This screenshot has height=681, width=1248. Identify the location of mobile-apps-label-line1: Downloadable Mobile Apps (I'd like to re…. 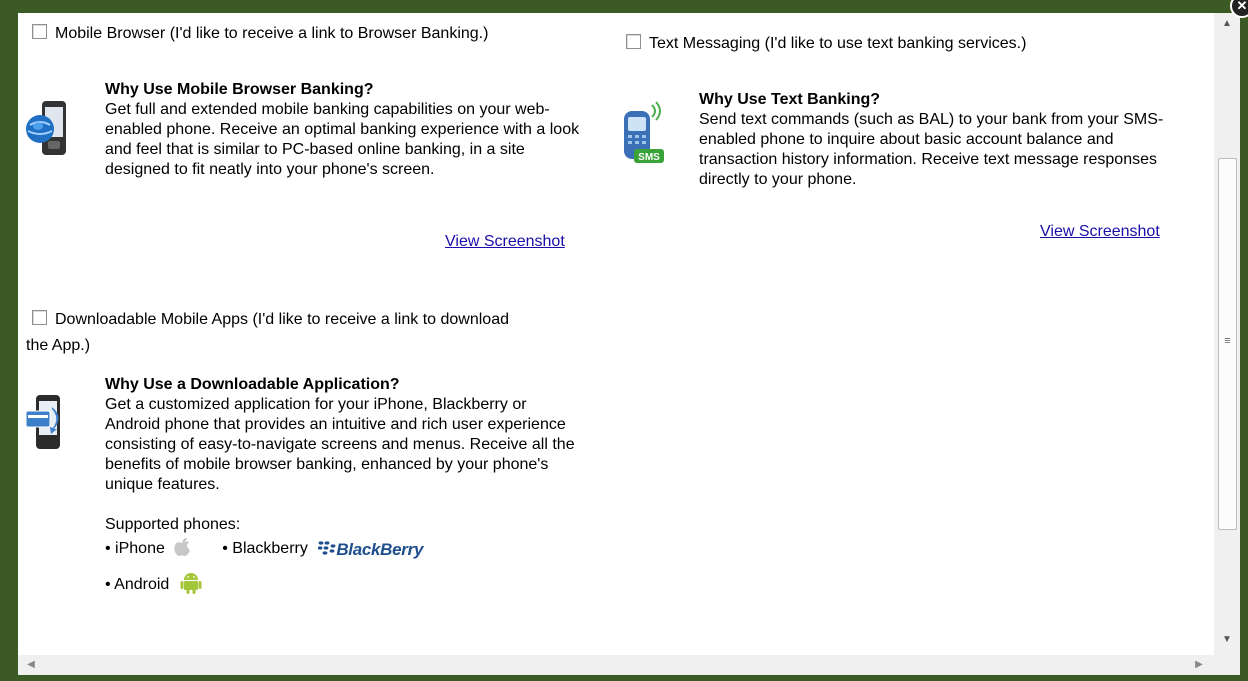
(282, 319).